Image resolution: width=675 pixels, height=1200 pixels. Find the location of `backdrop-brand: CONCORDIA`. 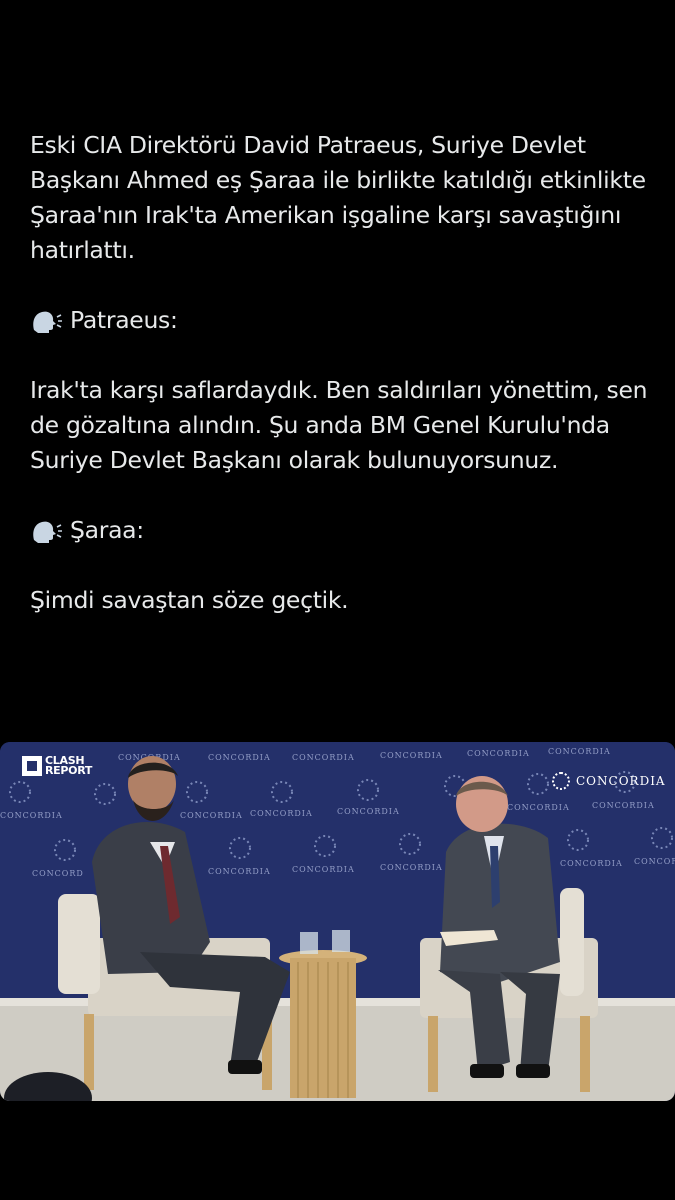

backdrop-brand: CONCORDIA is located at coordinates (621, 781).